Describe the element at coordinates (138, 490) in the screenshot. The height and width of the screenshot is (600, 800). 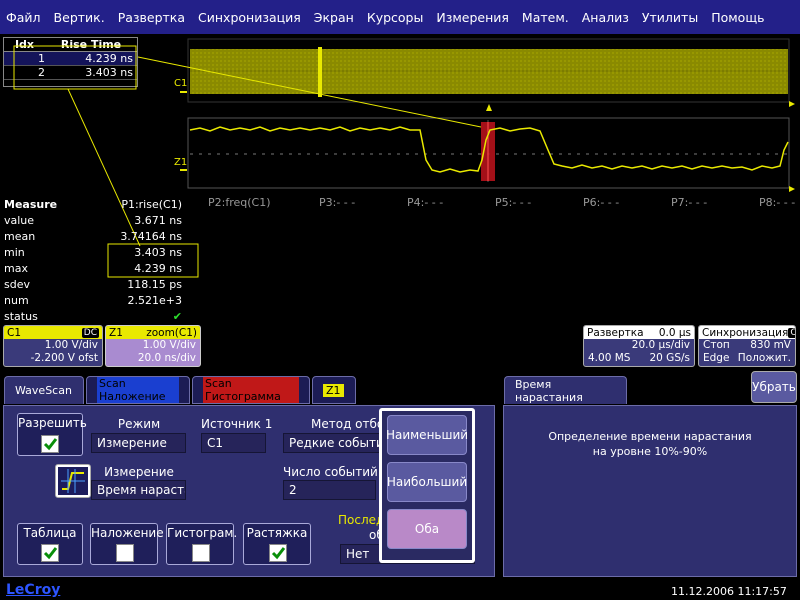
I see `measurement-field: Время нараста` at that location.